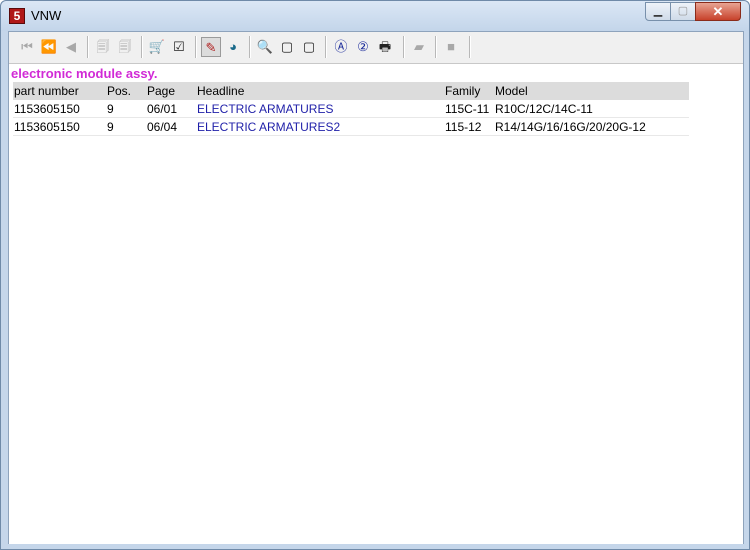  What do you see at coordinates (84, 73) in the screenshot?
I see `section-title: electronic module assy.` at bounding box center [84, 73].